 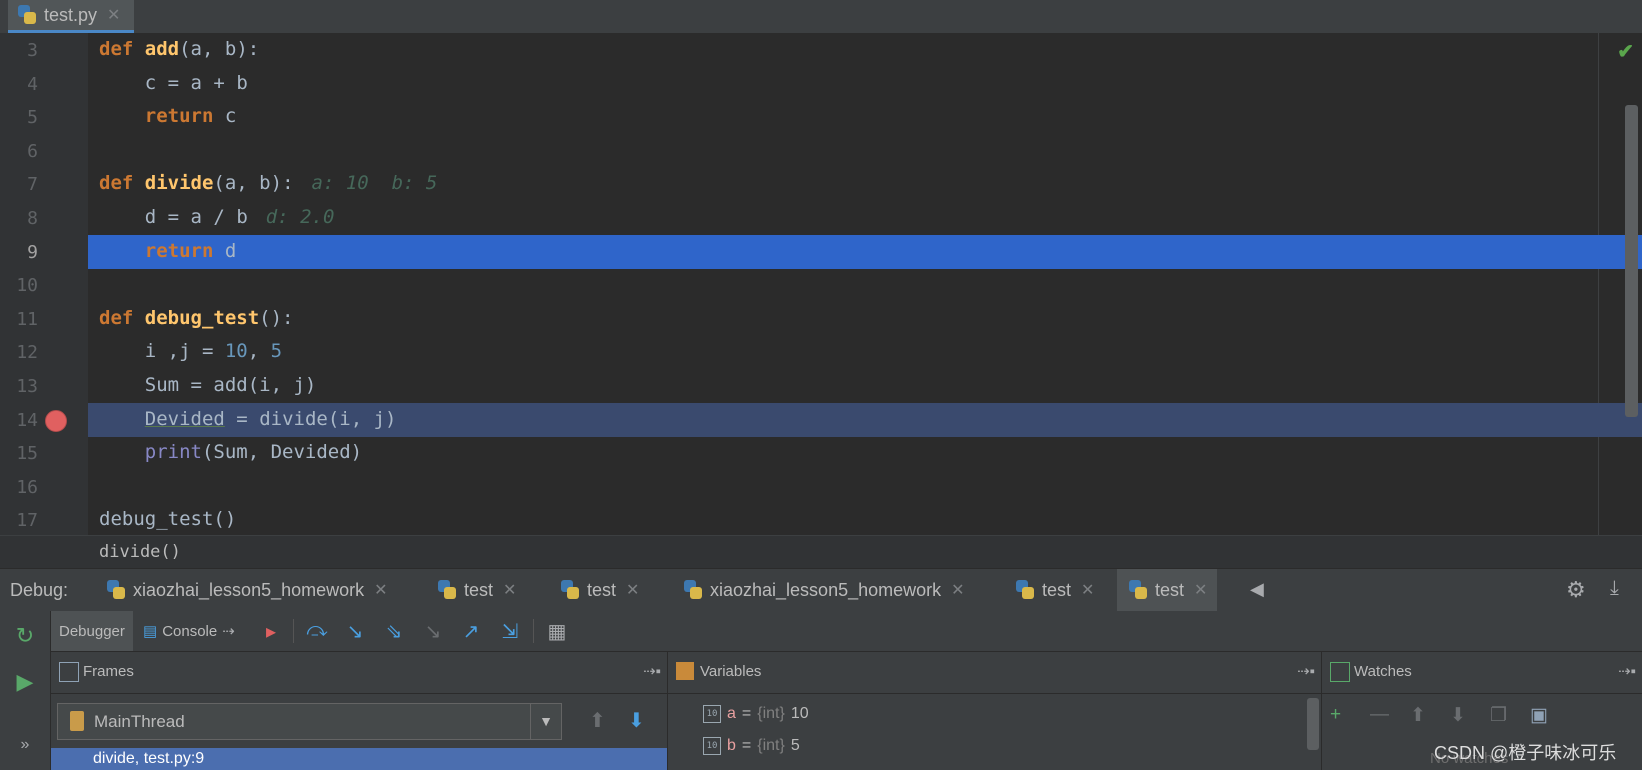 What do you see at coordinates (479, 589) in the screenshot?
I see `debug-tab-label: test` at bounding box center [479, 589].